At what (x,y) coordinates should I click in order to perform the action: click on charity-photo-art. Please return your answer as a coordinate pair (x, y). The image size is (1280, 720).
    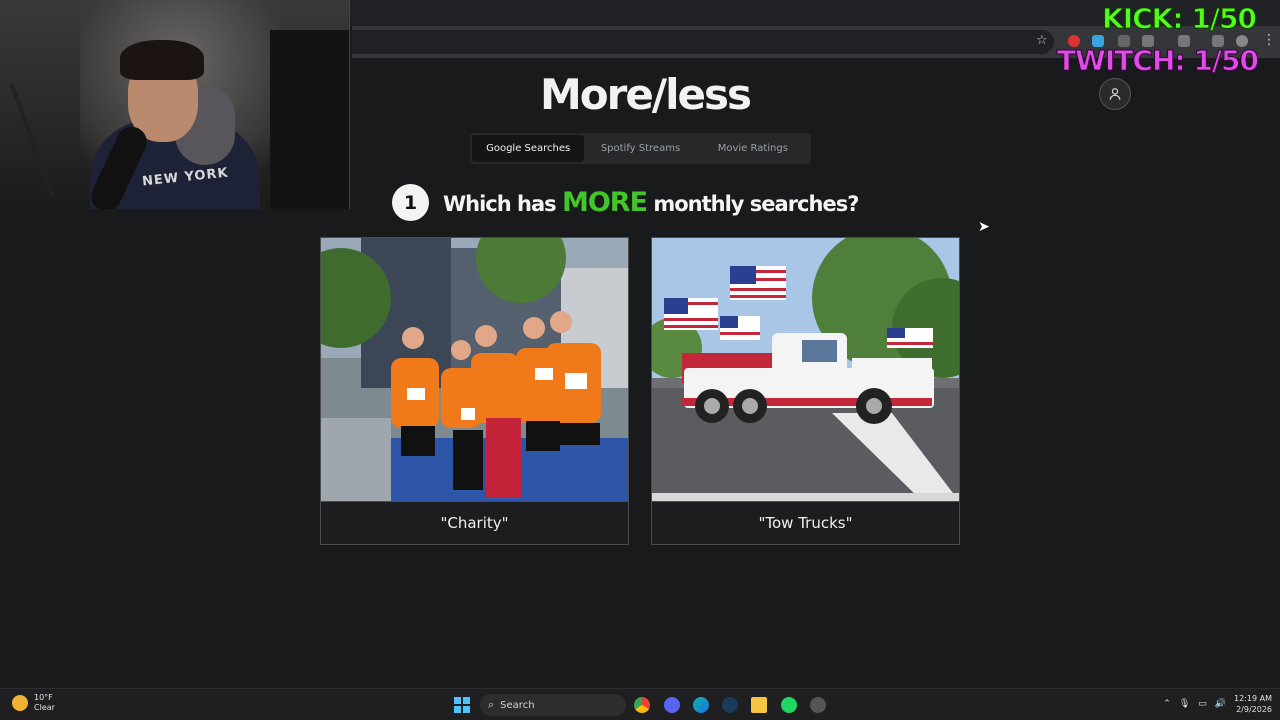
    Looking at the image, I should click on (474, 369).